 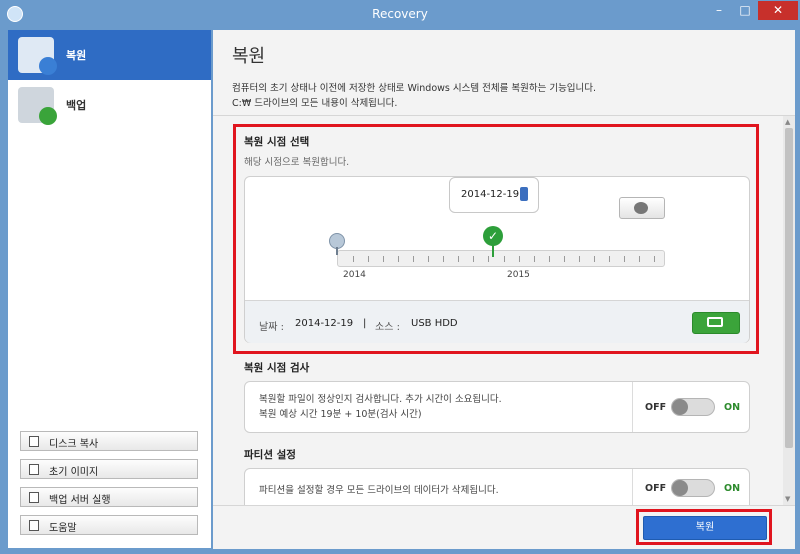 What do you see at coordinates (719, 10) in the screenshot?
I see `minimize-button: –` at bounding box center [719, 10].